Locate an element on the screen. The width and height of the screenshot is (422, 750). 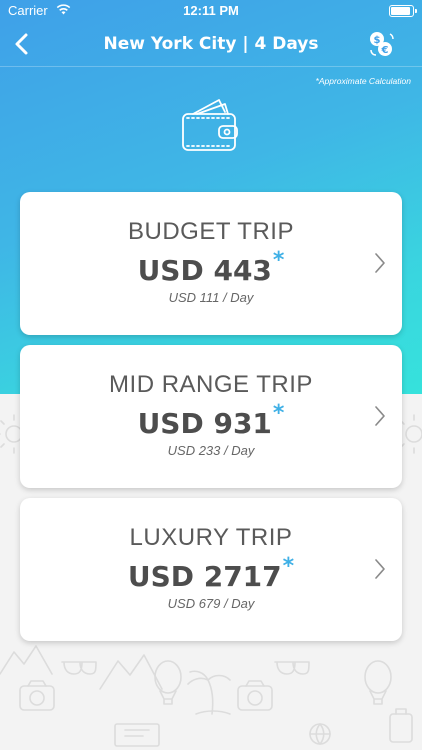
status-bar: Carrier 12:11 PM is located at coordinates (211, 11).